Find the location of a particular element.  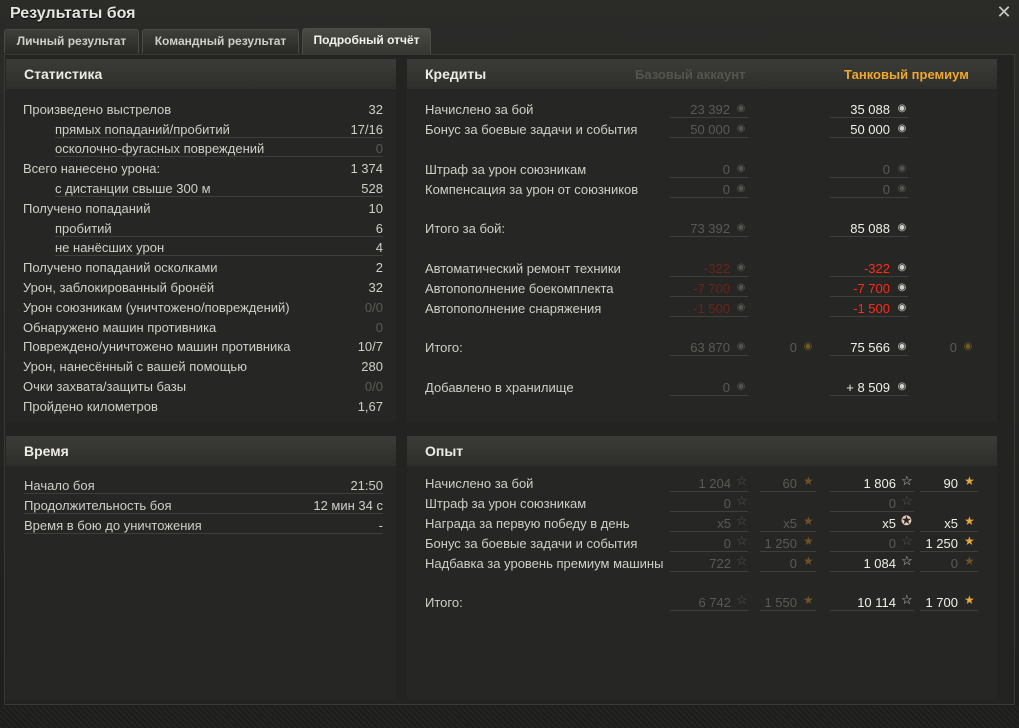

credits-row-label: Автопополнение боекомплекта is located at coordinates (519, 288).